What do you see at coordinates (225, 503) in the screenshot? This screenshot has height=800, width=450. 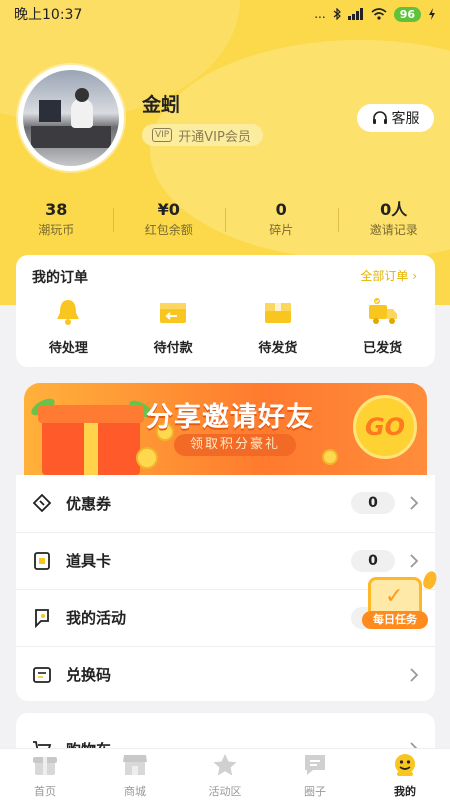 I see `menu-item-coupons: 优惠券 0` at bounding box center [225, 503].